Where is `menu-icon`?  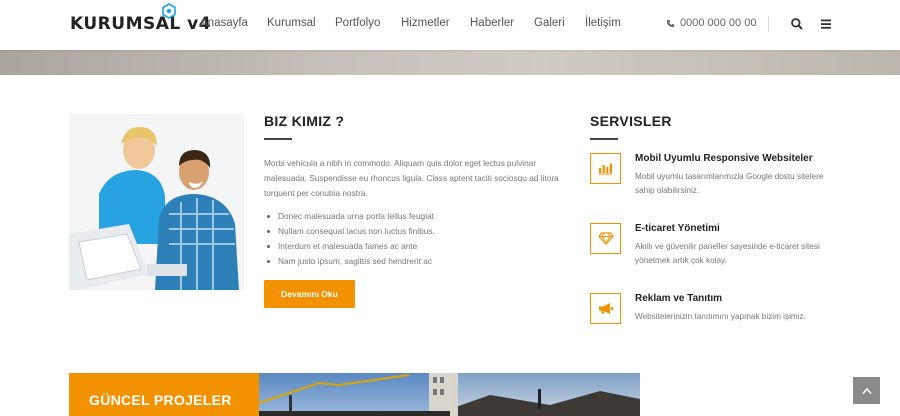 menu-icon is located at coordinates (826, 24).